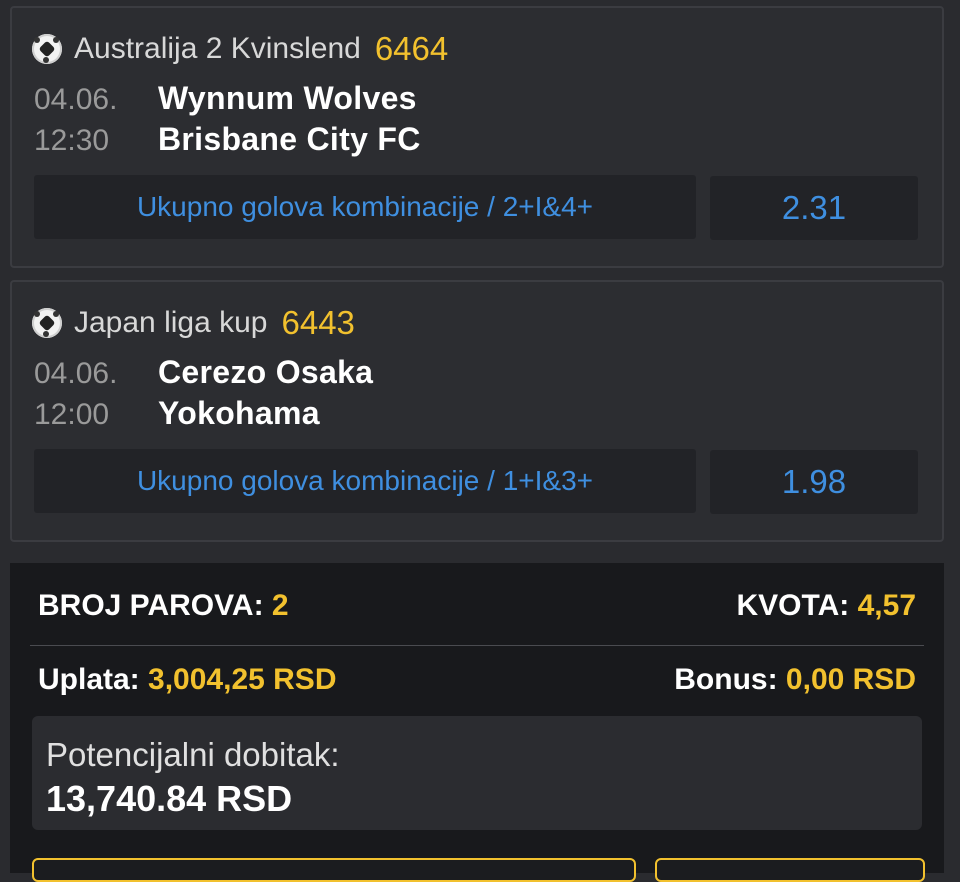 This screenshot has height=882, width=960. Describe the element at coordinates (289, 139) in the screenshot. I see `away-team: Brisbane City FC` at that location.